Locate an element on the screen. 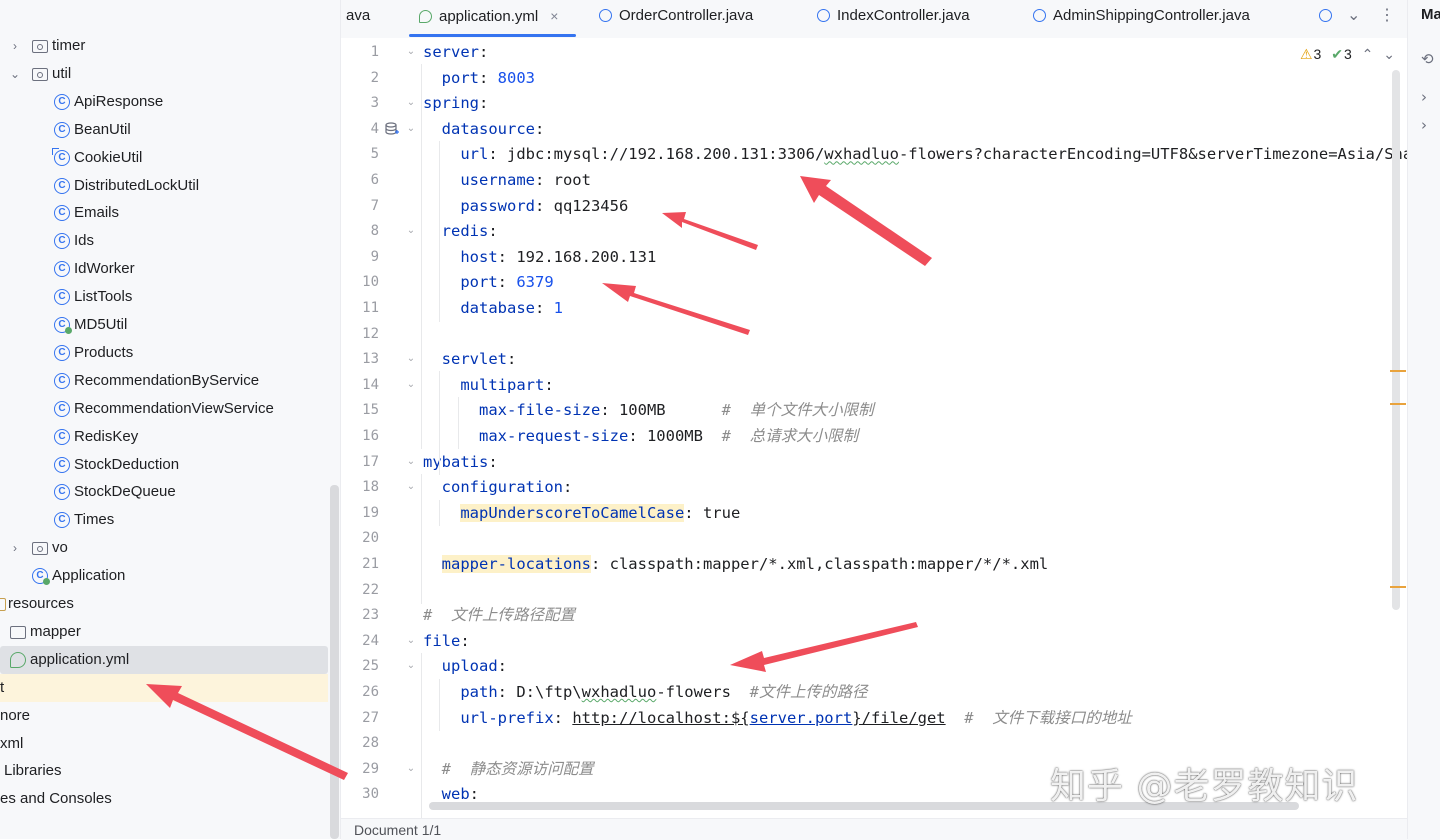  close-icon: × is located at coordinates (554, 16).